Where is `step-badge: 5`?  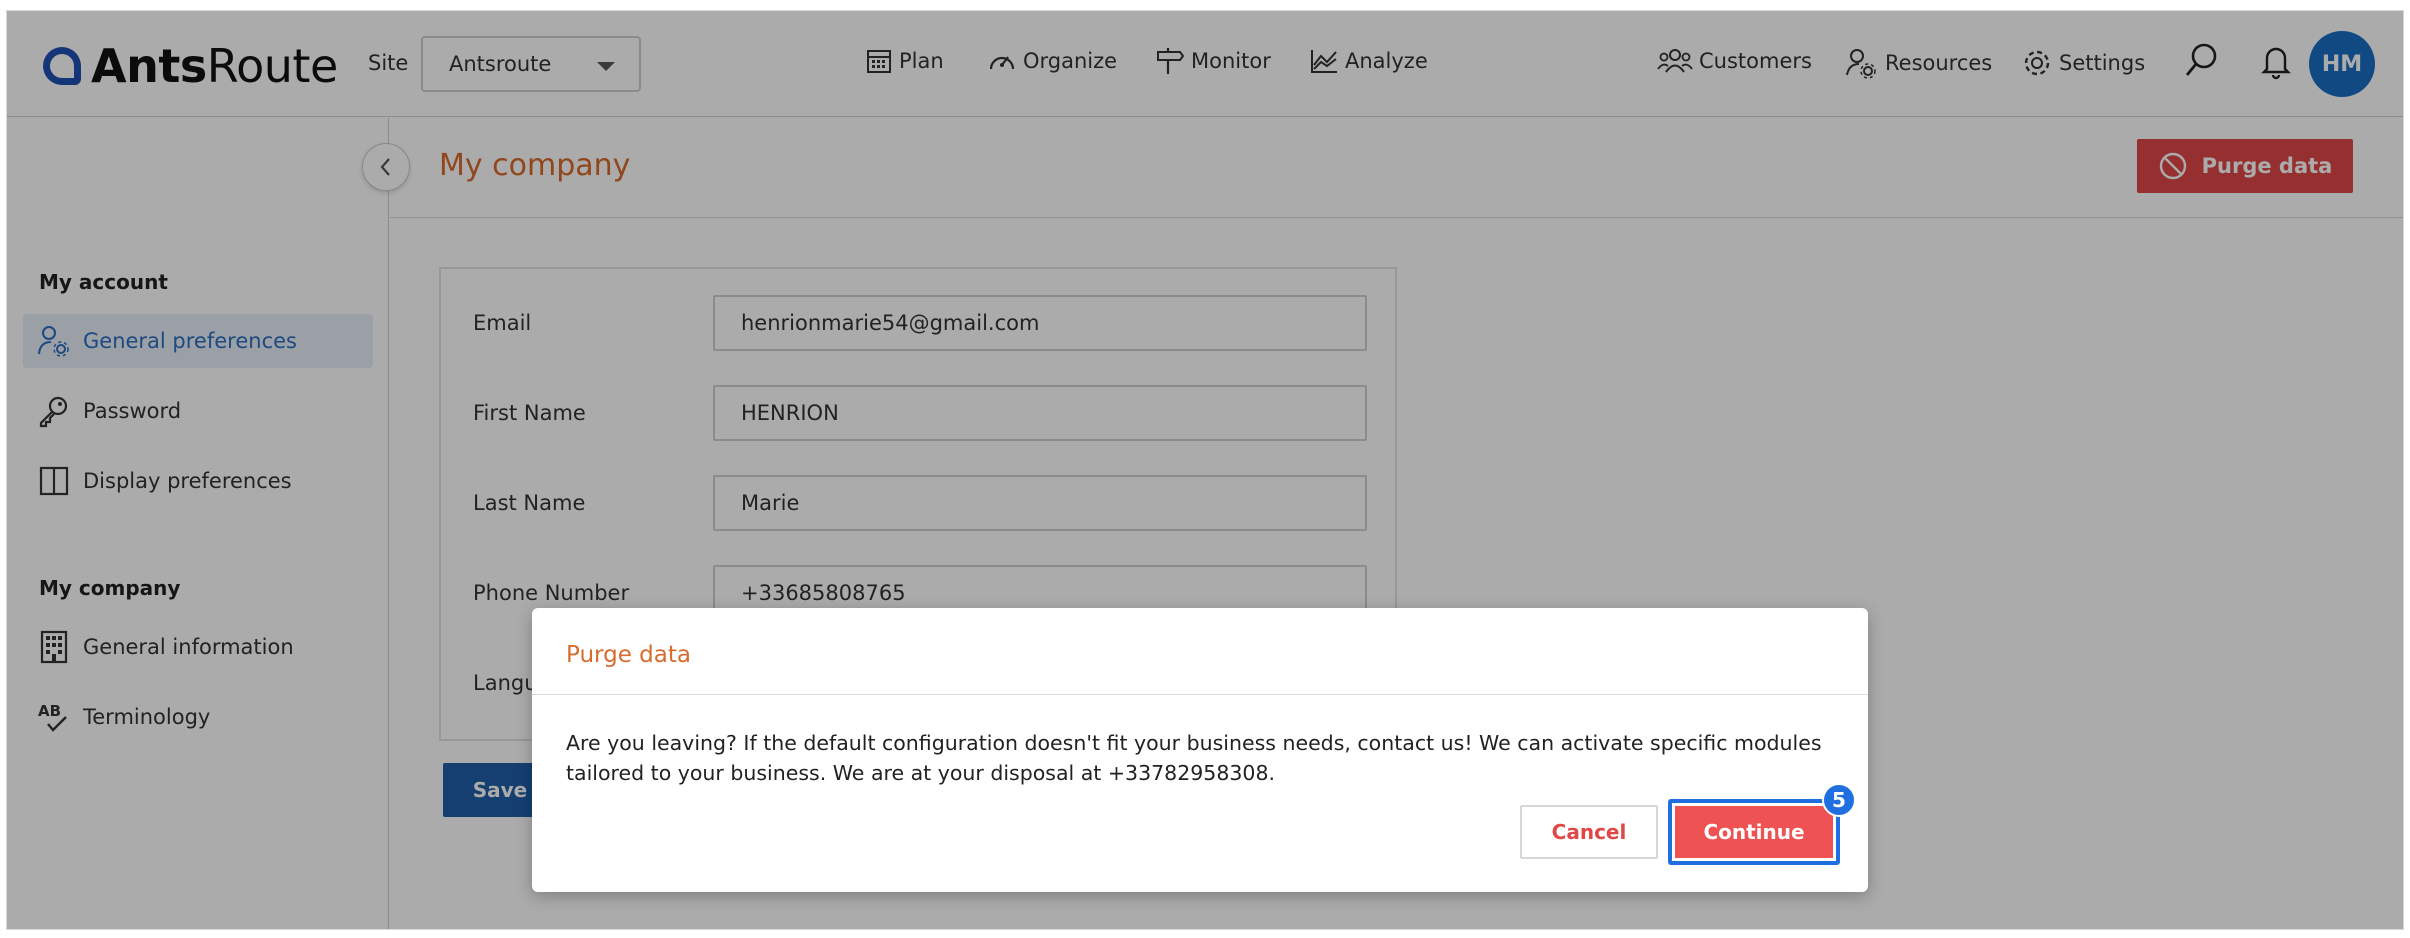
step-badge: 5 is located at coordinates (1839, 800).